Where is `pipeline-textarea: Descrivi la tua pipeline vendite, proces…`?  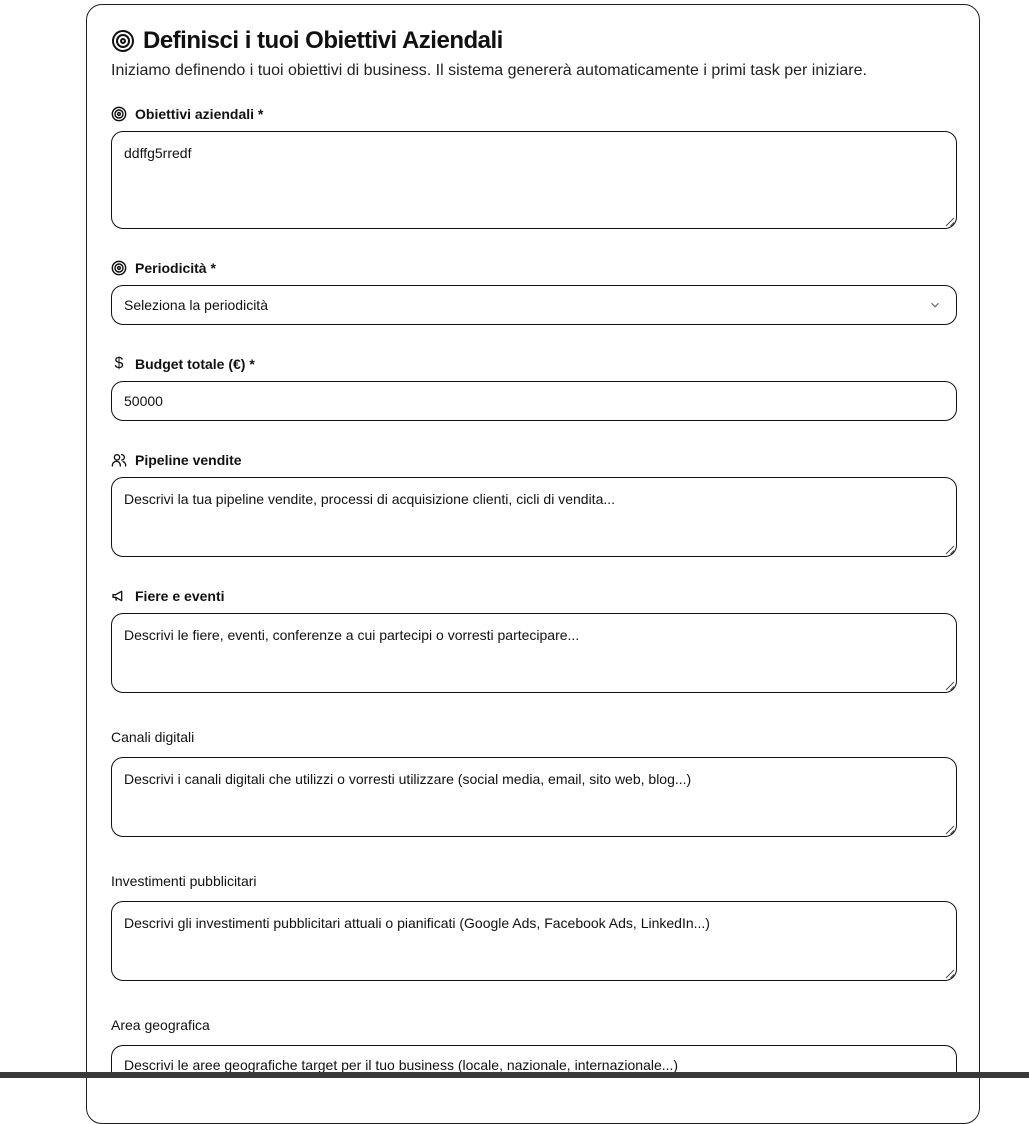 pipeline-textarea: Descrivi la tua pipeline vendite, proces… is located at coordinates (534, 517).